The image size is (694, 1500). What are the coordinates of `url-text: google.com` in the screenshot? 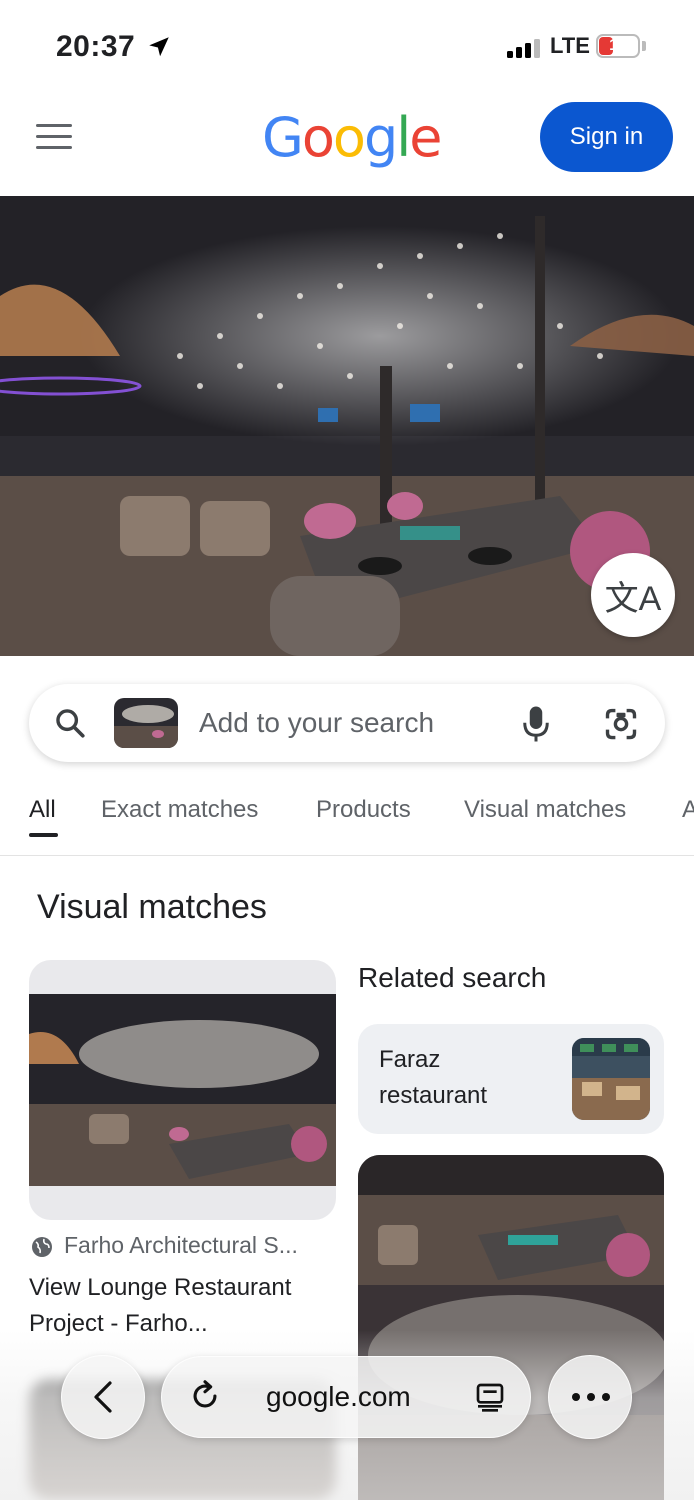 It's located at (338, 1396).